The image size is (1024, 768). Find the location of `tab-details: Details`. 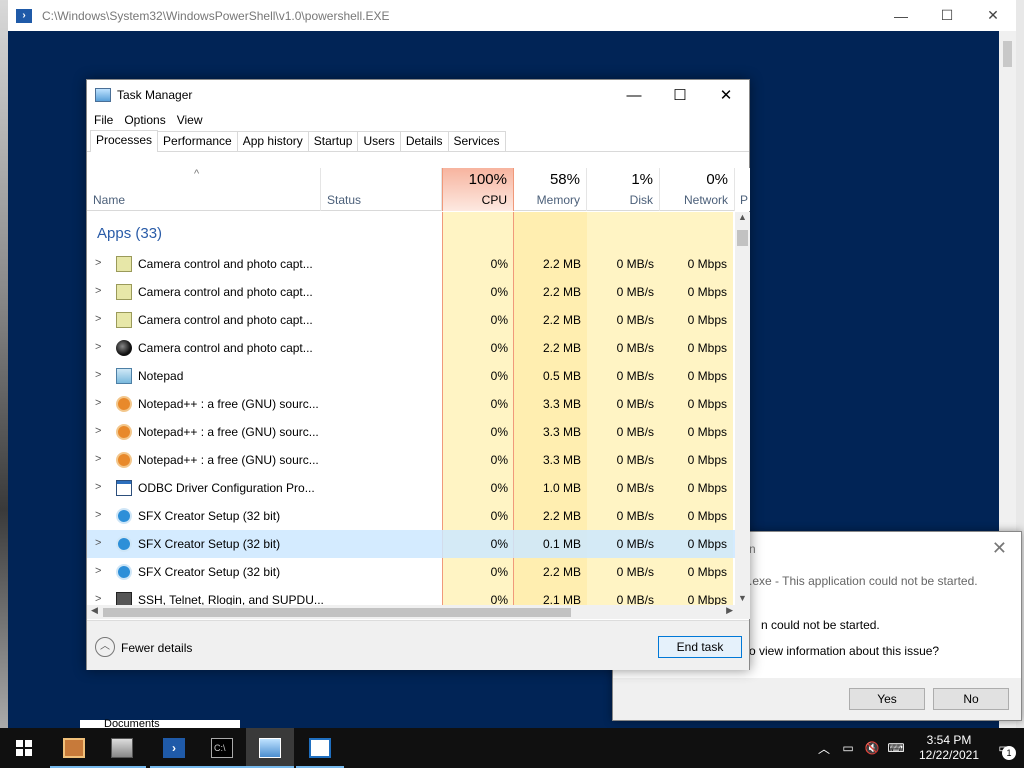

tab-details: Details is located at coordinates (424, 141).